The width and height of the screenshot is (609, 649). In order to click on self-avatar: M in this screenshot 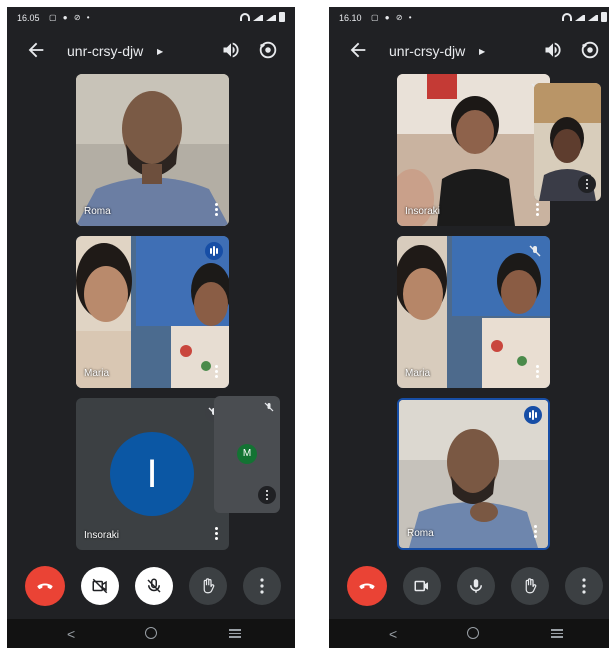, I will do `click(247, 454)`.